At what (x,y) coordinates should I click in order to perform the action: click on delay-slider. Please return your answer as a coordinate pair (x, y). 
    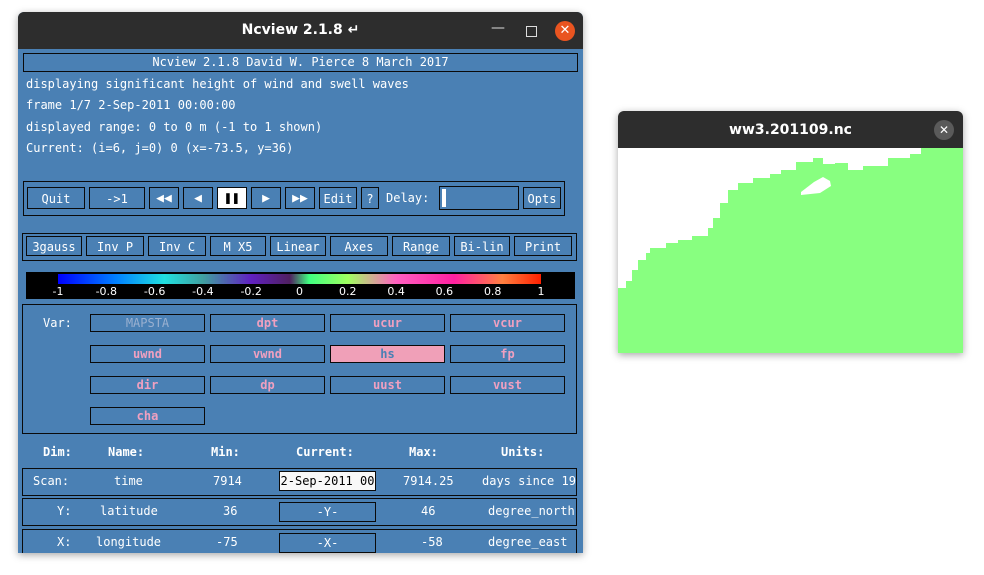
    Looking at the image, I should click on (479, 198).